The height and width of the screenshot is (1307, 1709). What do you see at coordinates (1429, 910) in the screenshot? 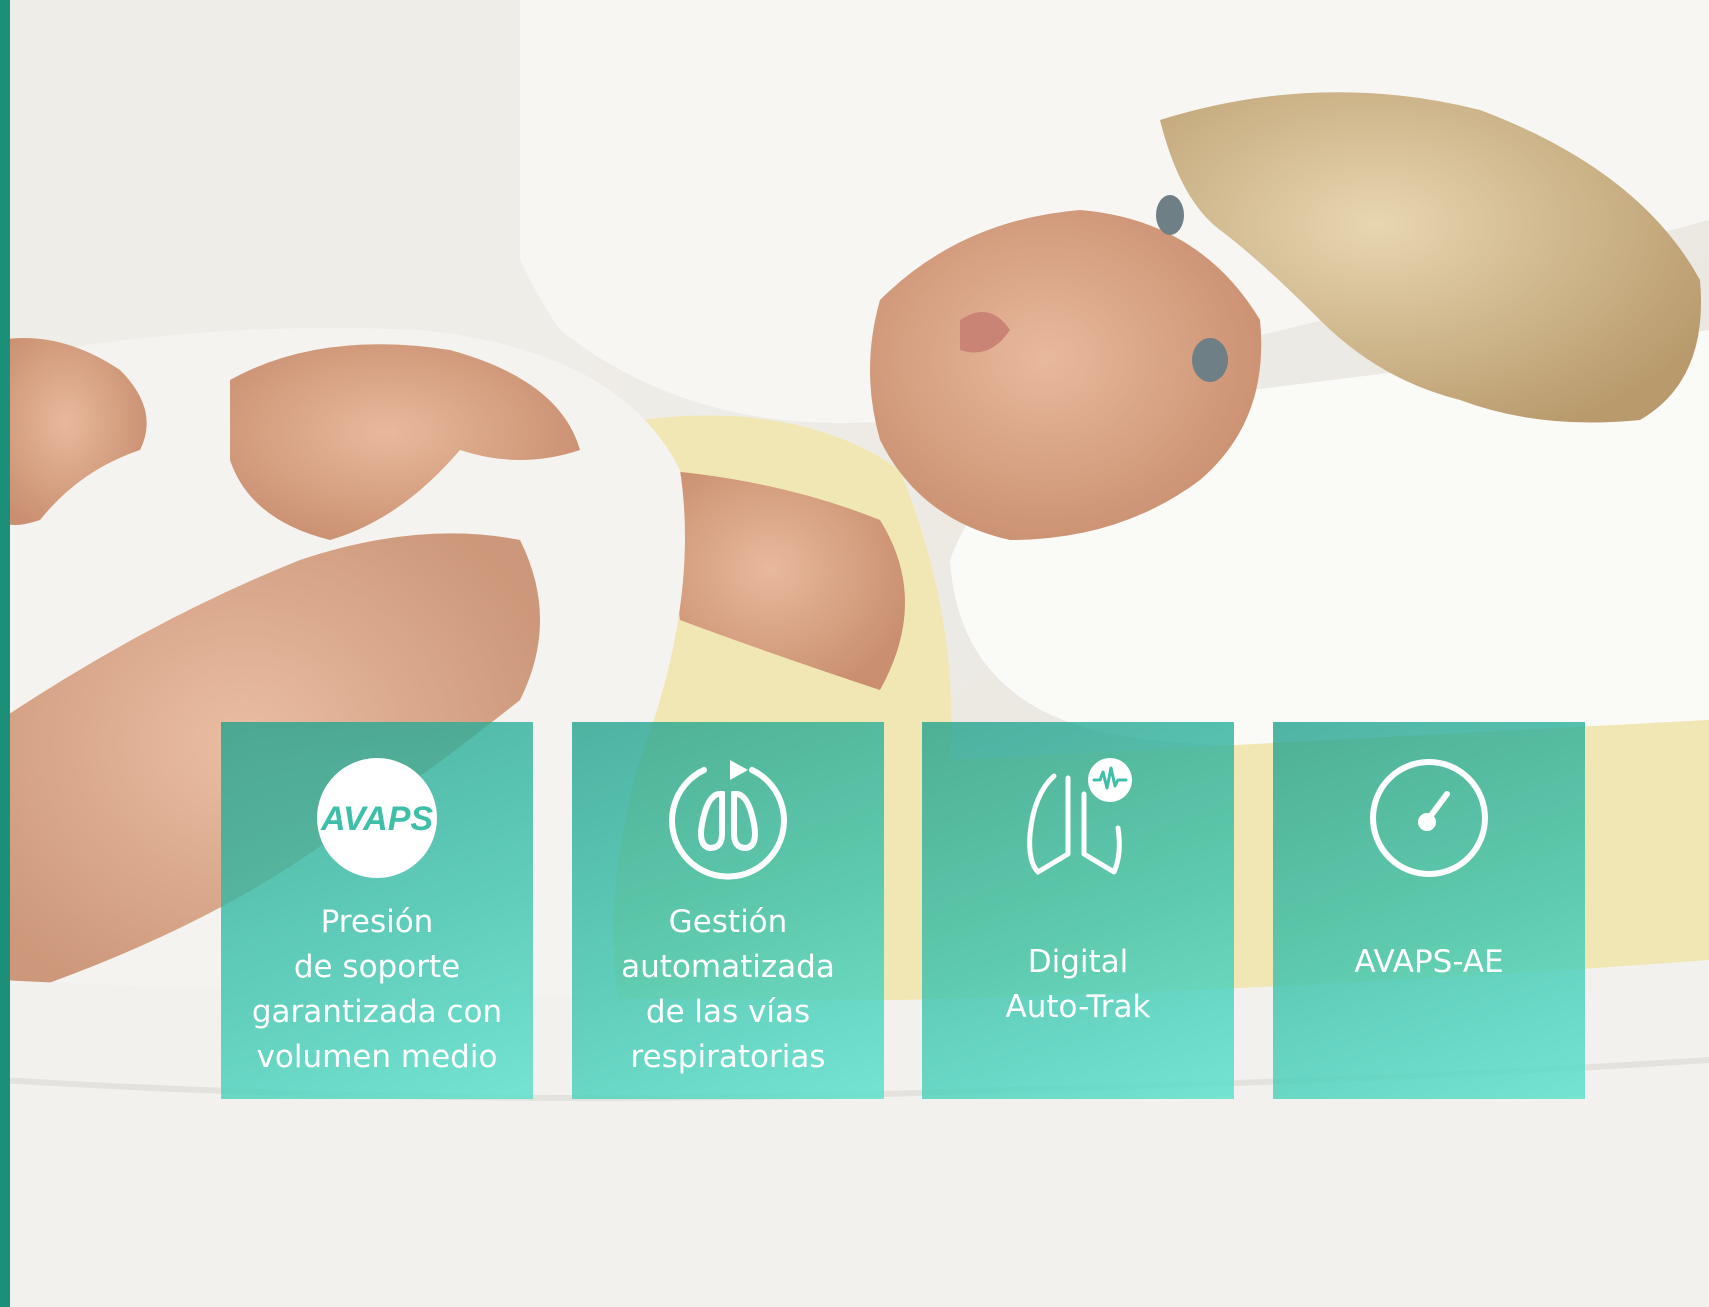
I see `feature-tile-avaps-ae: AVAPS-AE` at bounding box center [1429, 910].